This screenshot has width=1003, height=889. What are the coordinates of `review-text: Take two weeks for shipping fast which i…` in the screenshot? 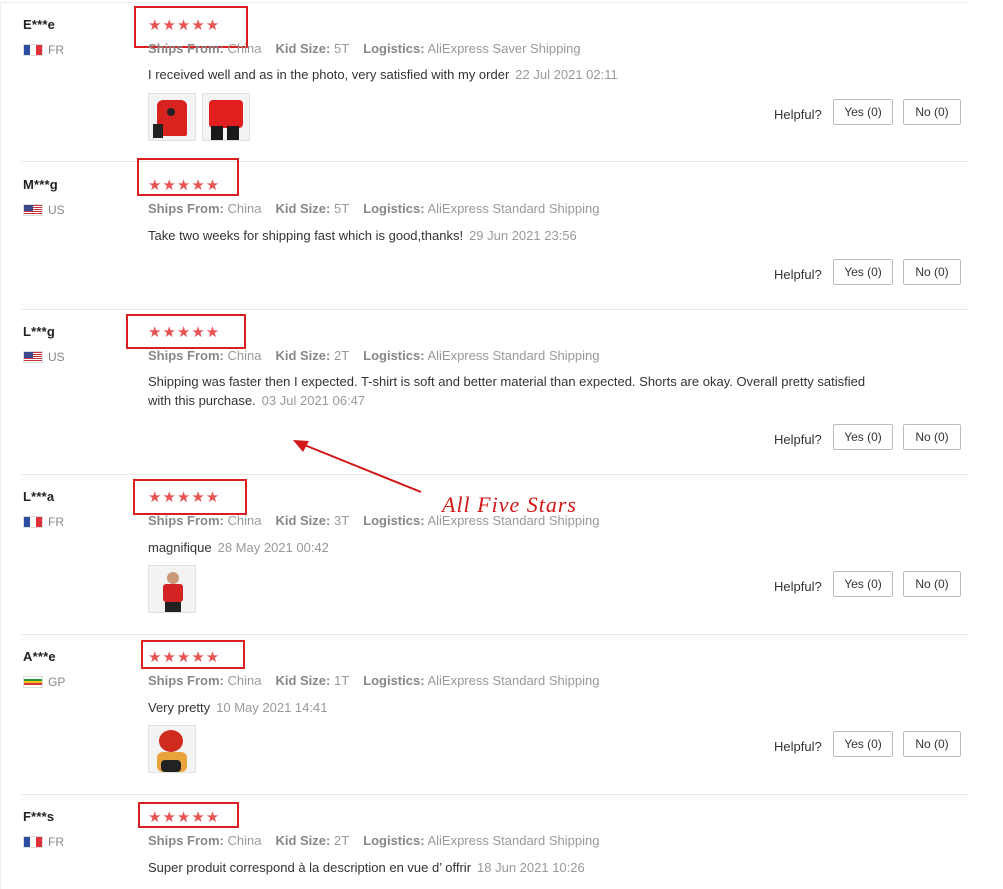 It's located at (362, 235).